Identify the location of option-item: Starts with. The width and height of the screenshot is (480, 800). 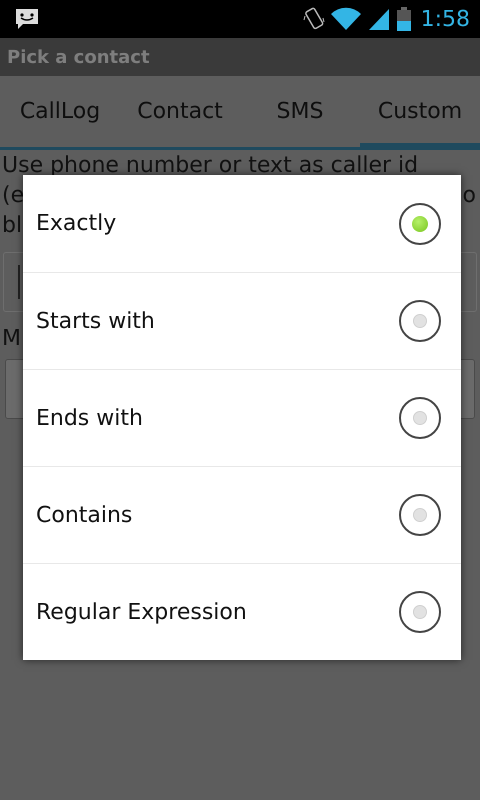
(242, 320).